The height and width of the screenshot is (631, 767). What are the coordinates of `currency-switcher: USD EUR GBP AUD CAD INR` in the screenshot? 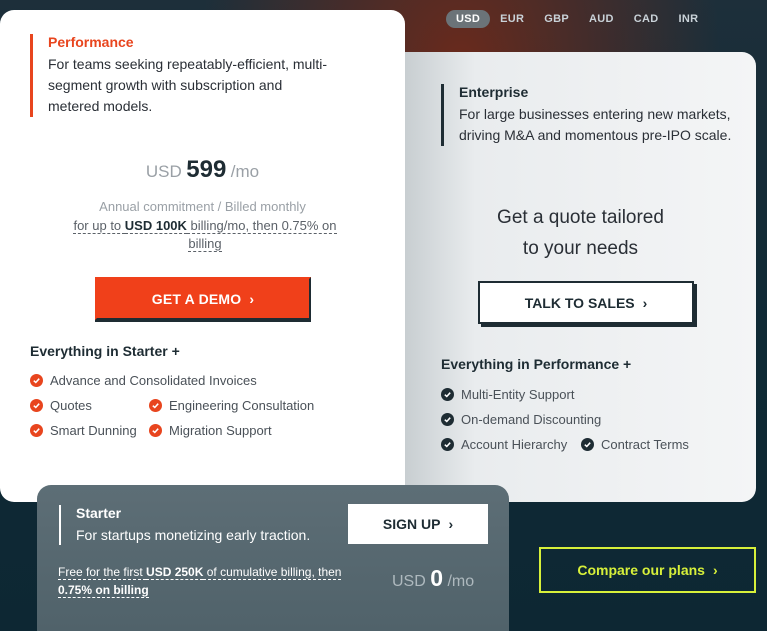 It's located at (577, 19).